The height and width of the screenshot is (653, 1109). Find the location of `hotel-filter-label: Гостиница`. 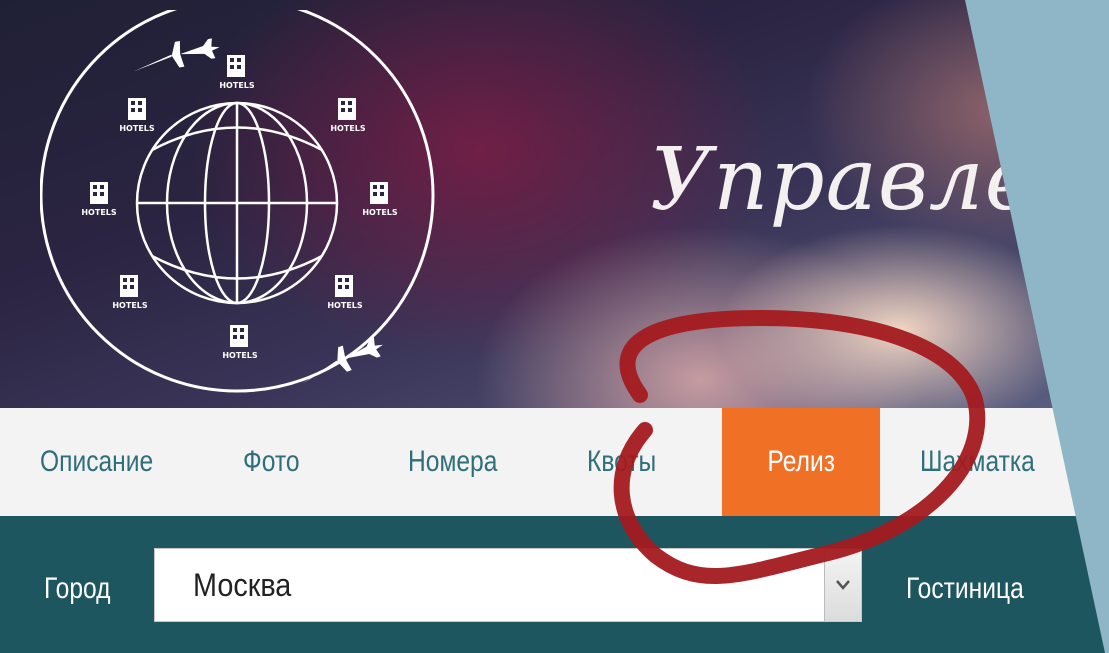

hotel-filter-label: Гостиница is located at coordinates (965, 588).